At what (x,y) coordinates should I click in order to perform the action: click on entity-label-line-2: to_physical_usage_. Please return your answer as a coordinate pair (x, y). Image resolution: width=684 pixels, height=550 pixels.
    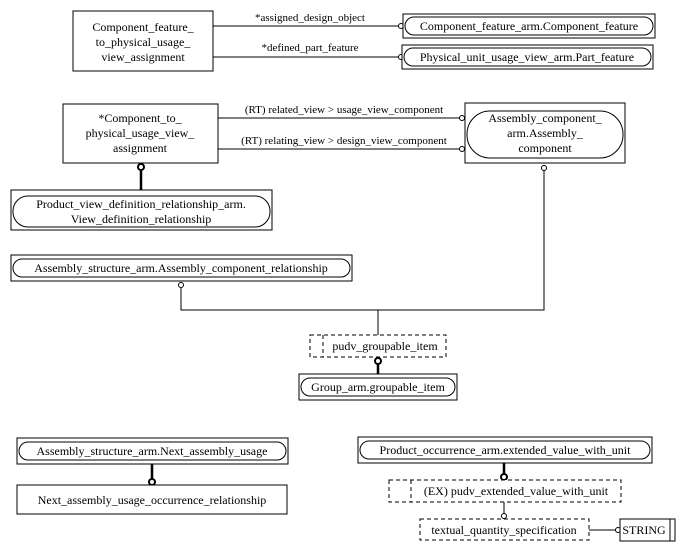
    Looking at the image, I should click on (144, 42).